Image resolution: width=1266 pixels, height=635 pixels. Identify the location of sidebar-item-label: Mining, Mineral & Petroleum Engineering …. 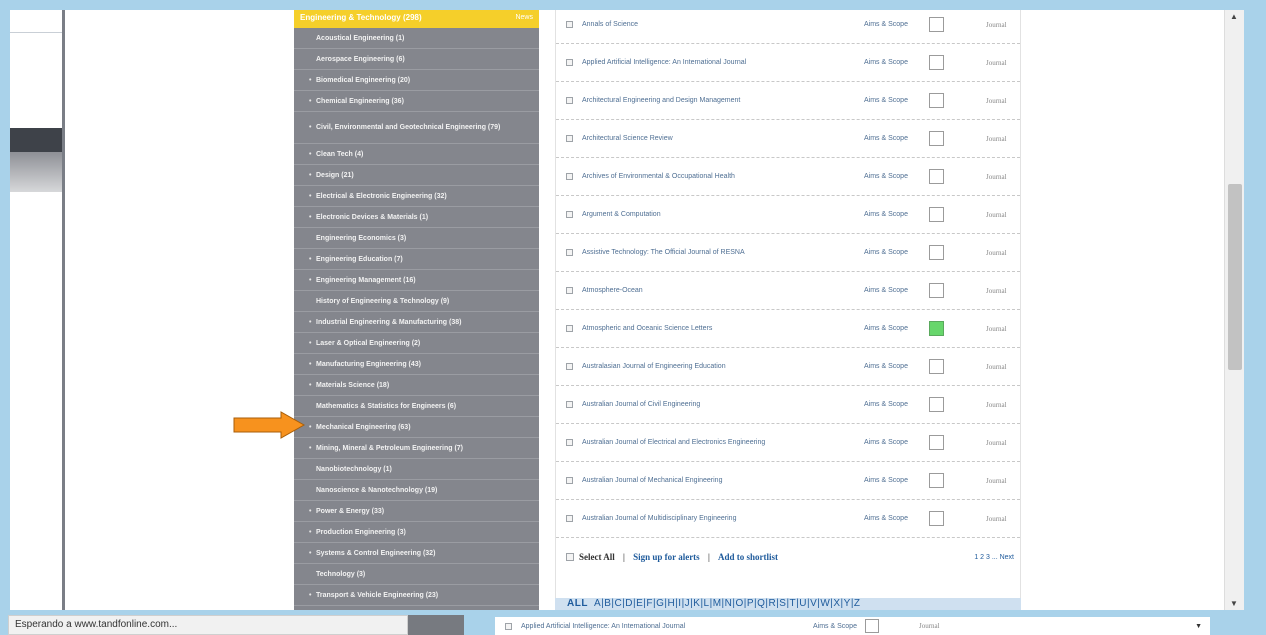
(389, 448).